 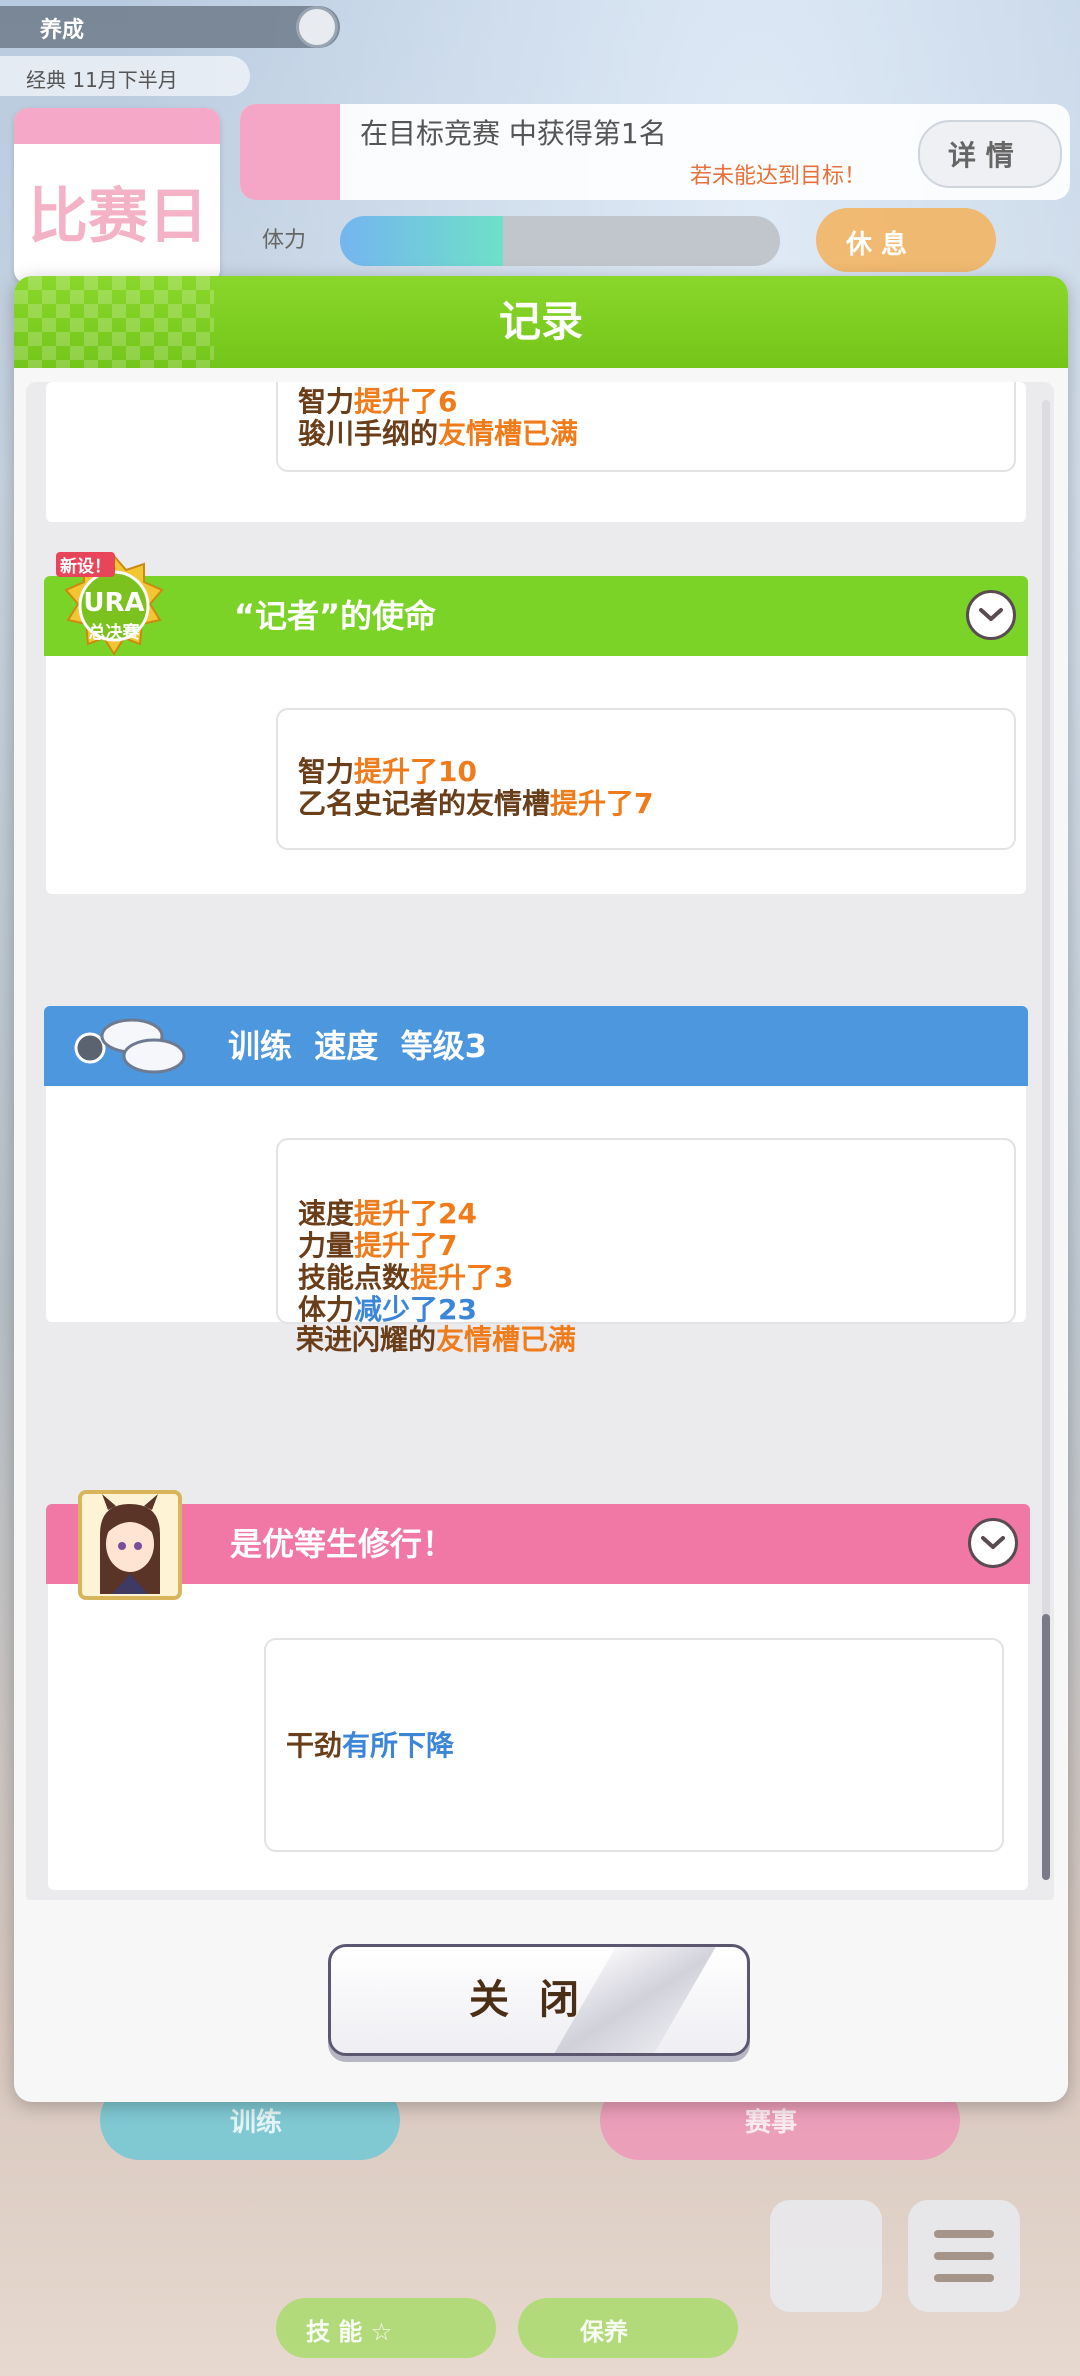 What do you see at coordinates (102, 80) in the screenshot?
I see `turn-info-label: 经典 11月下半月` at bounding box center [102, 80].